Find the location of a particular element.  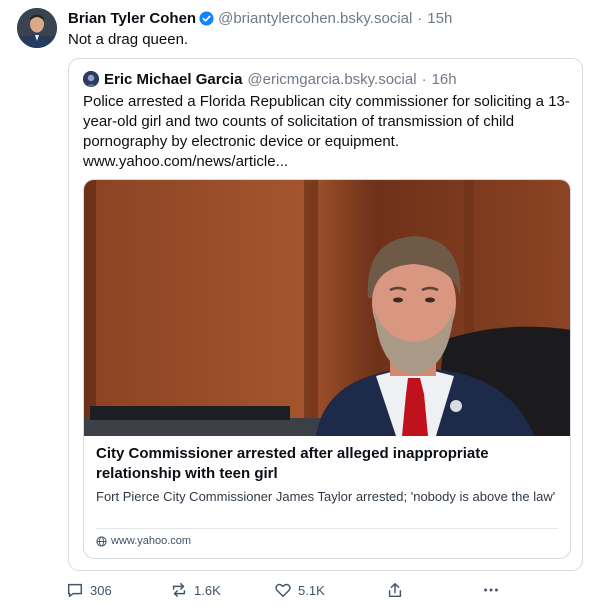

quote-author-handle: @ericmgarcia.bsky.social is located at coordinates (331, 79).